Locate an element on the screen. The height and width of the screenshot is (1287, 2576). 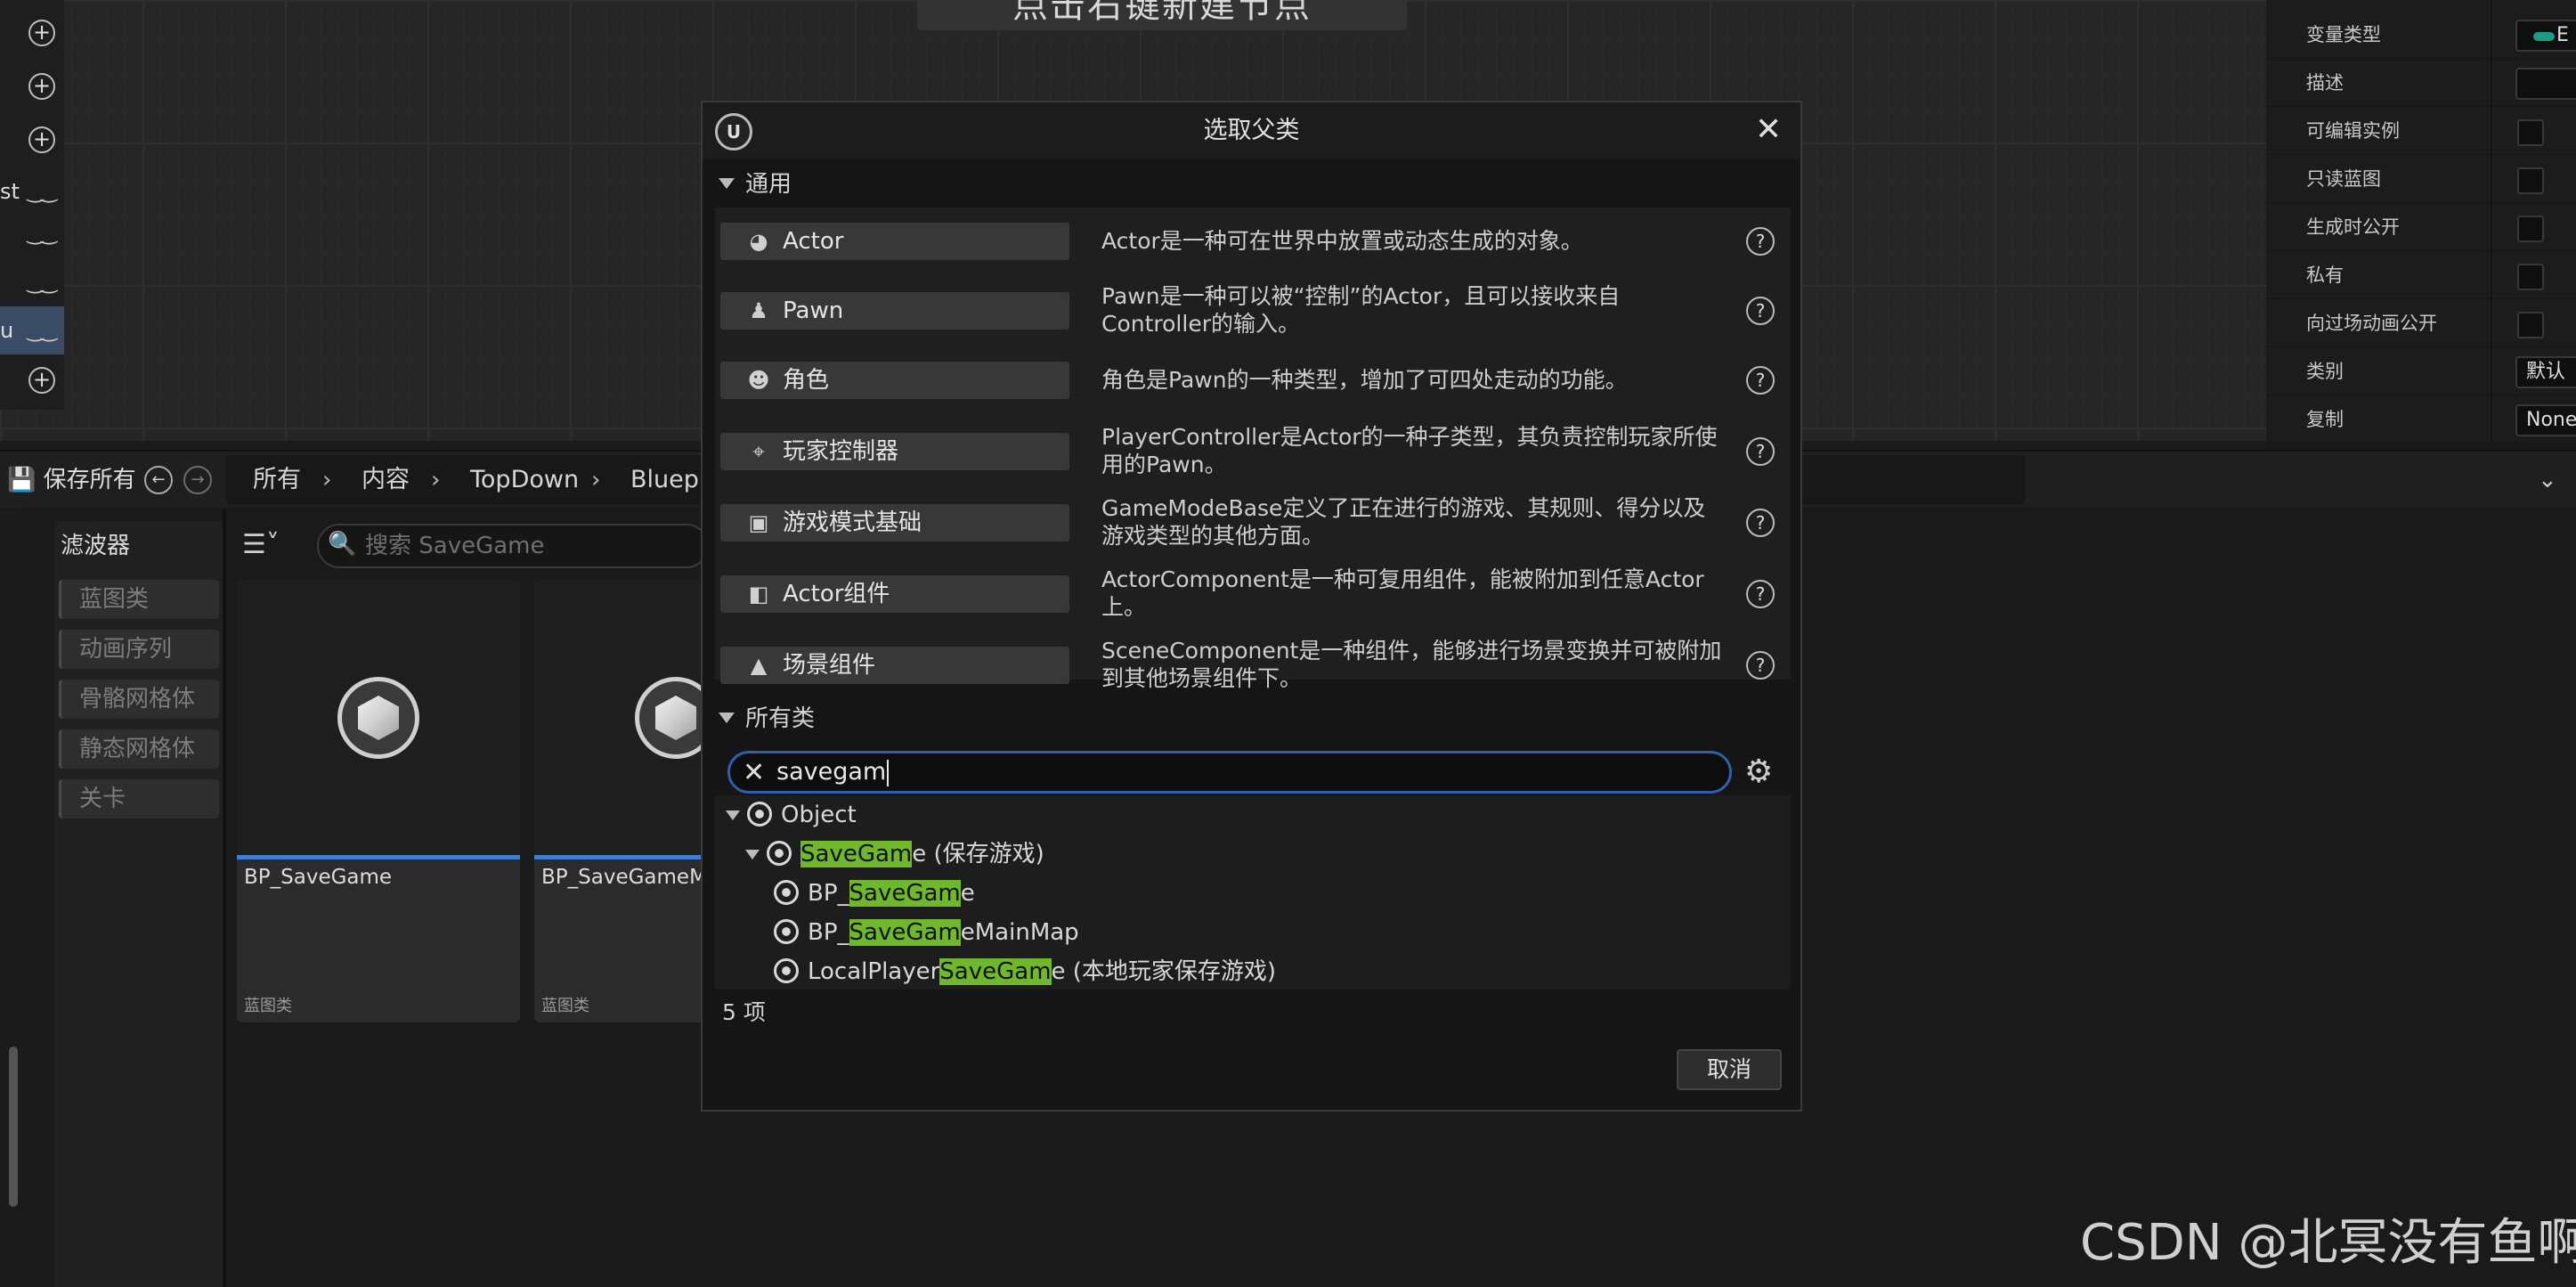
class-search-input: ✕ savegam is located at coordinates (1229, 772).